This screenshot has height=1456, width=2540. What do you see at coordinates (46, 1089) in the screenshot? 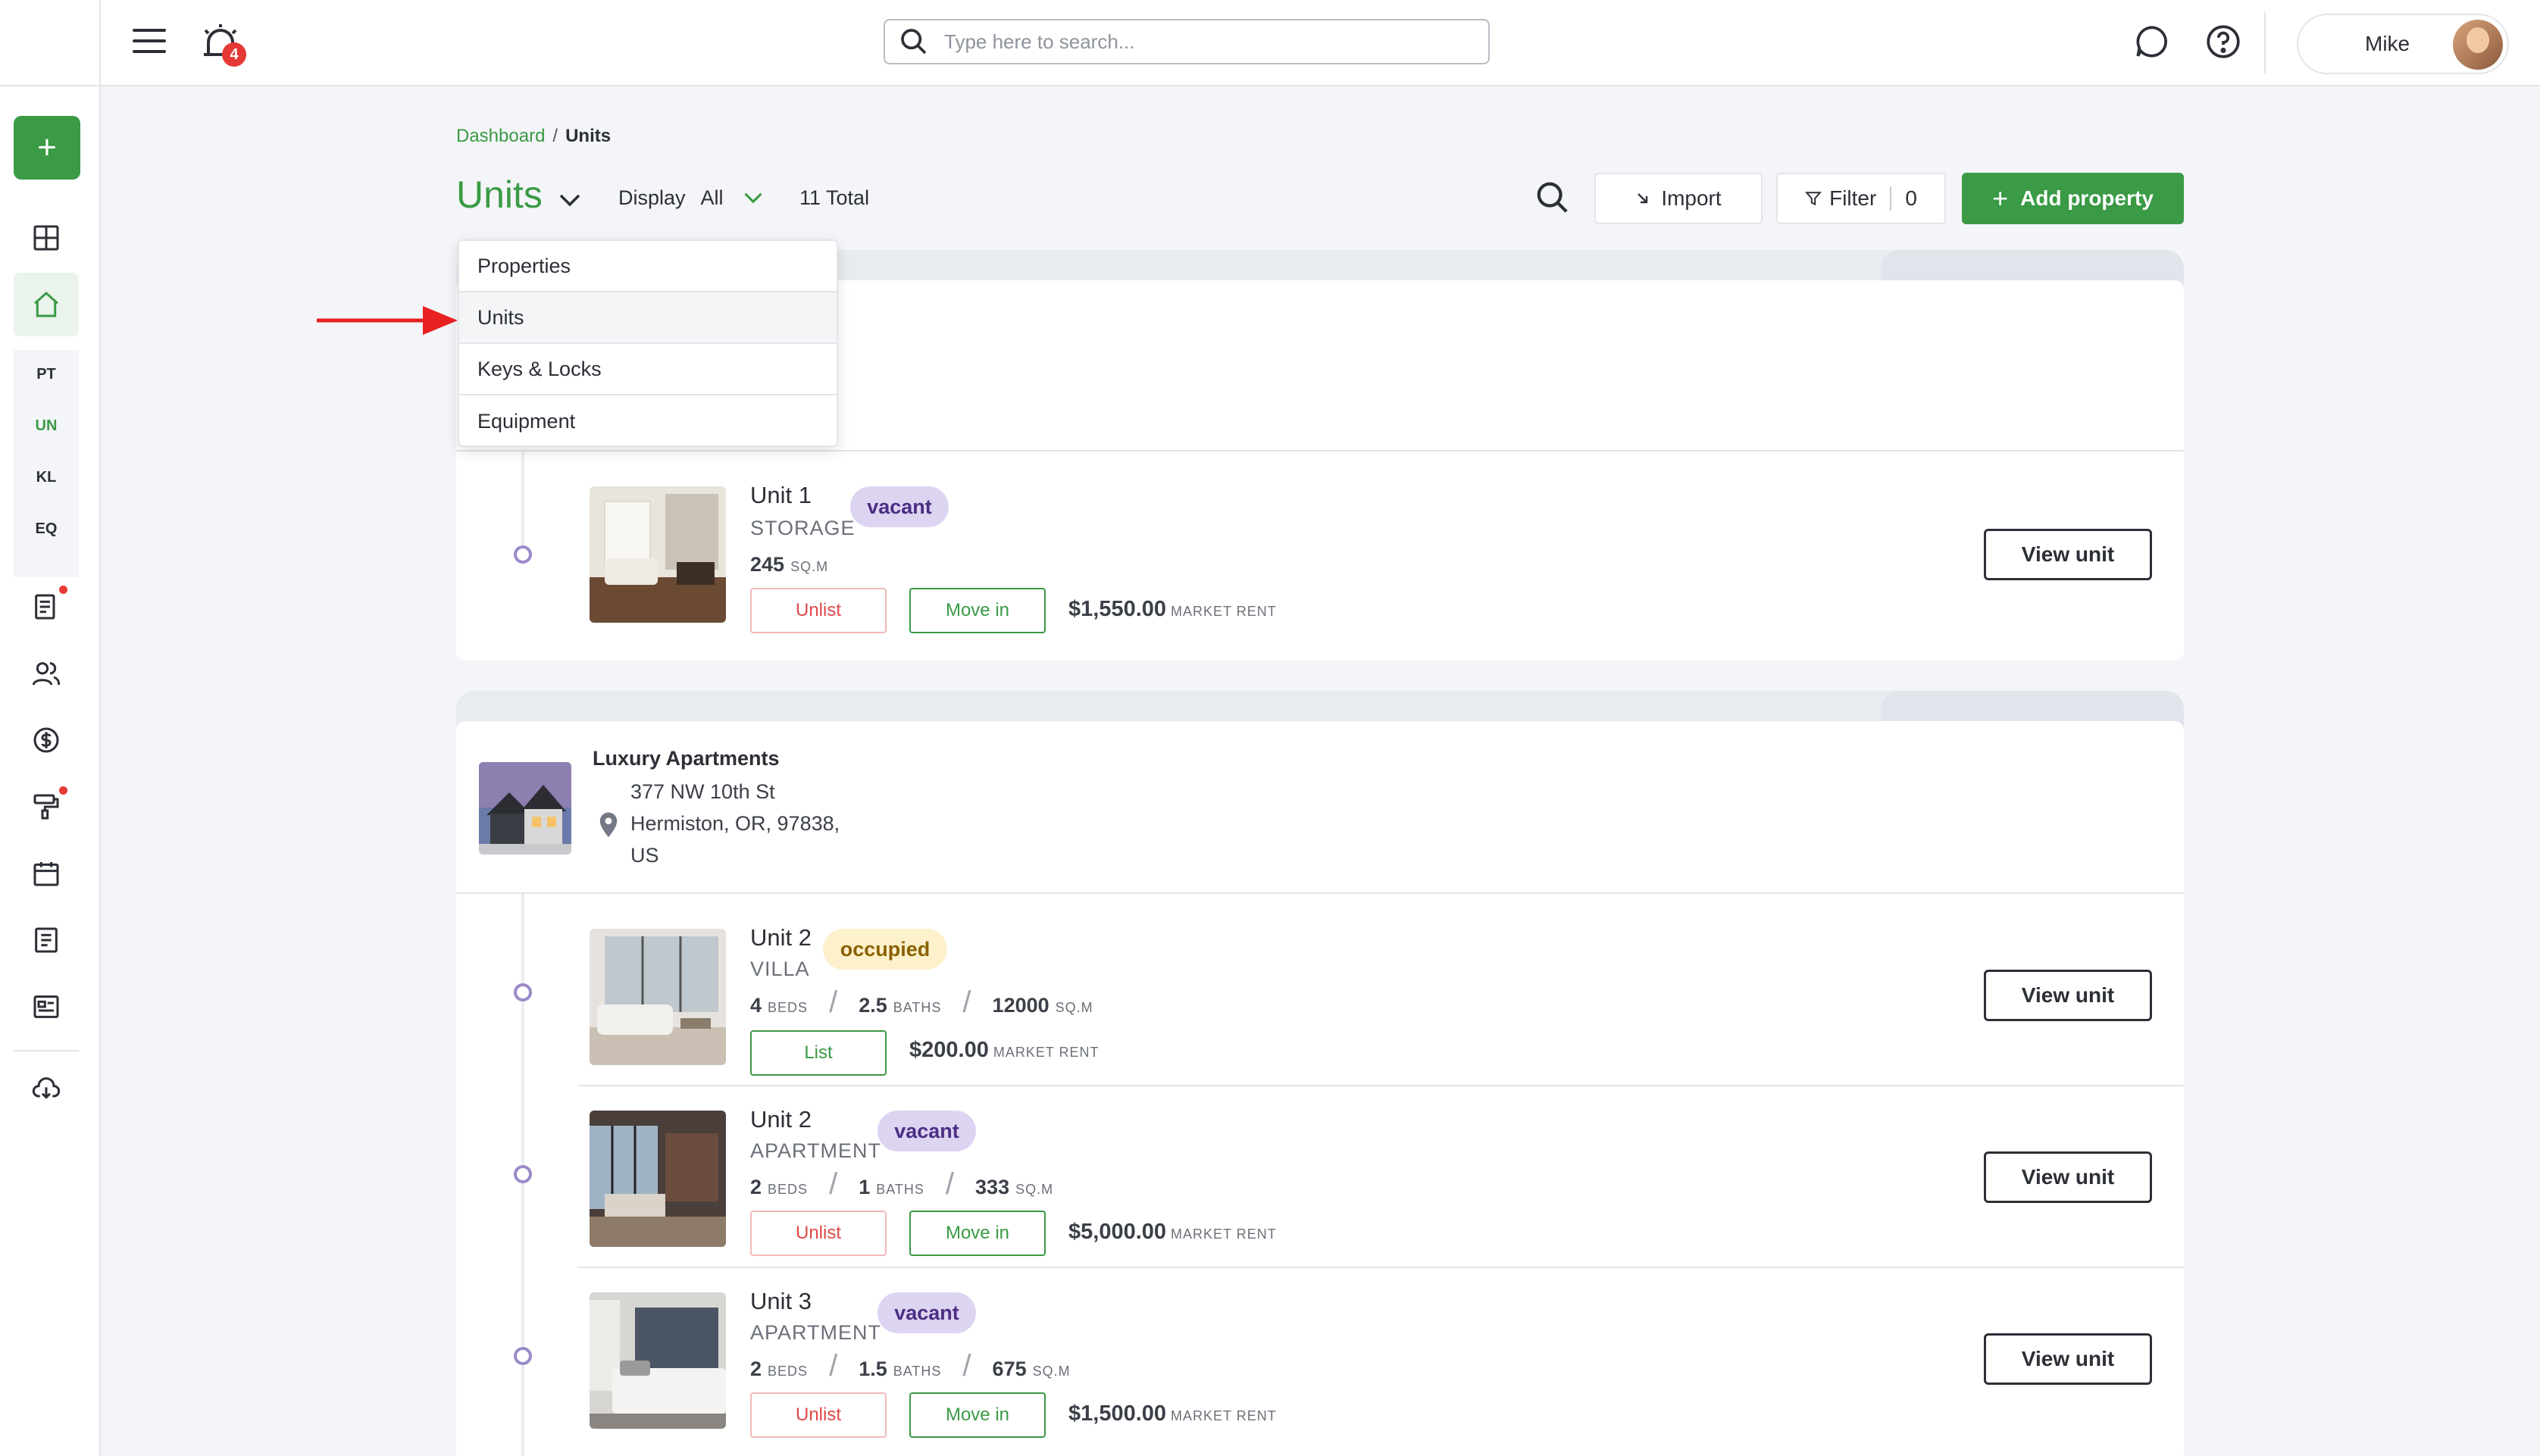
I see `cloud-download-icon` at bounding box center [46, 1089].